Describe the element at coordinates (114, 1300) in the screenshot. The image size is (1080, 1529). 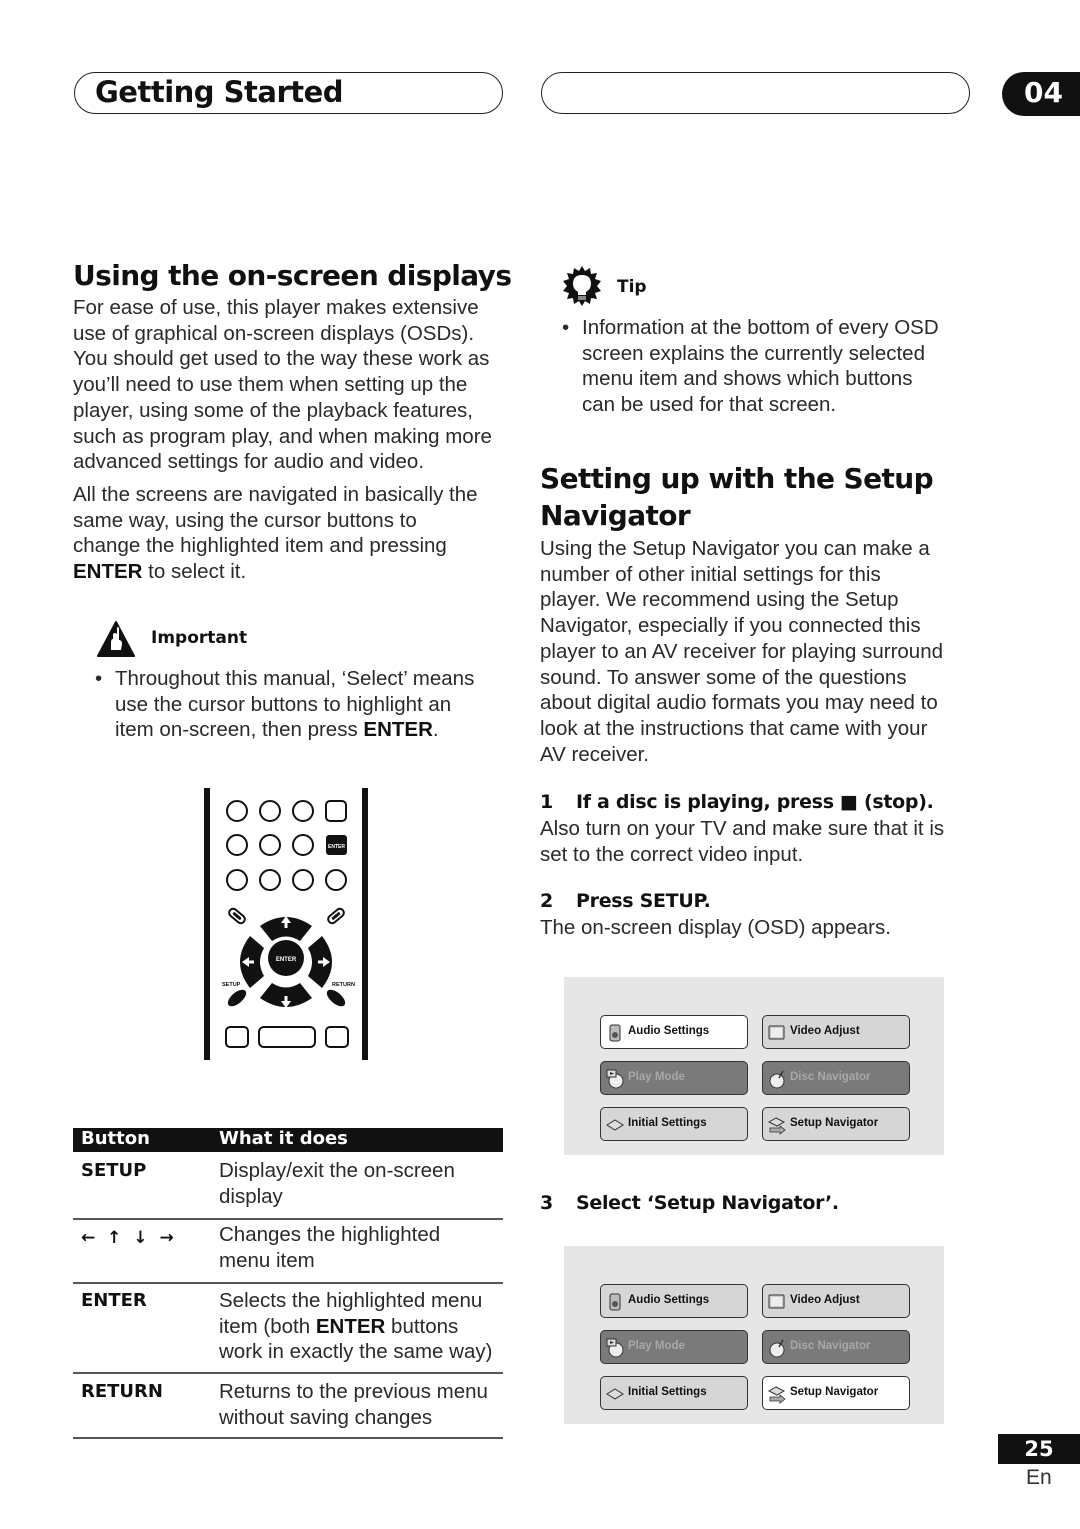
I see `table-key-enter: ENTER` at that location.